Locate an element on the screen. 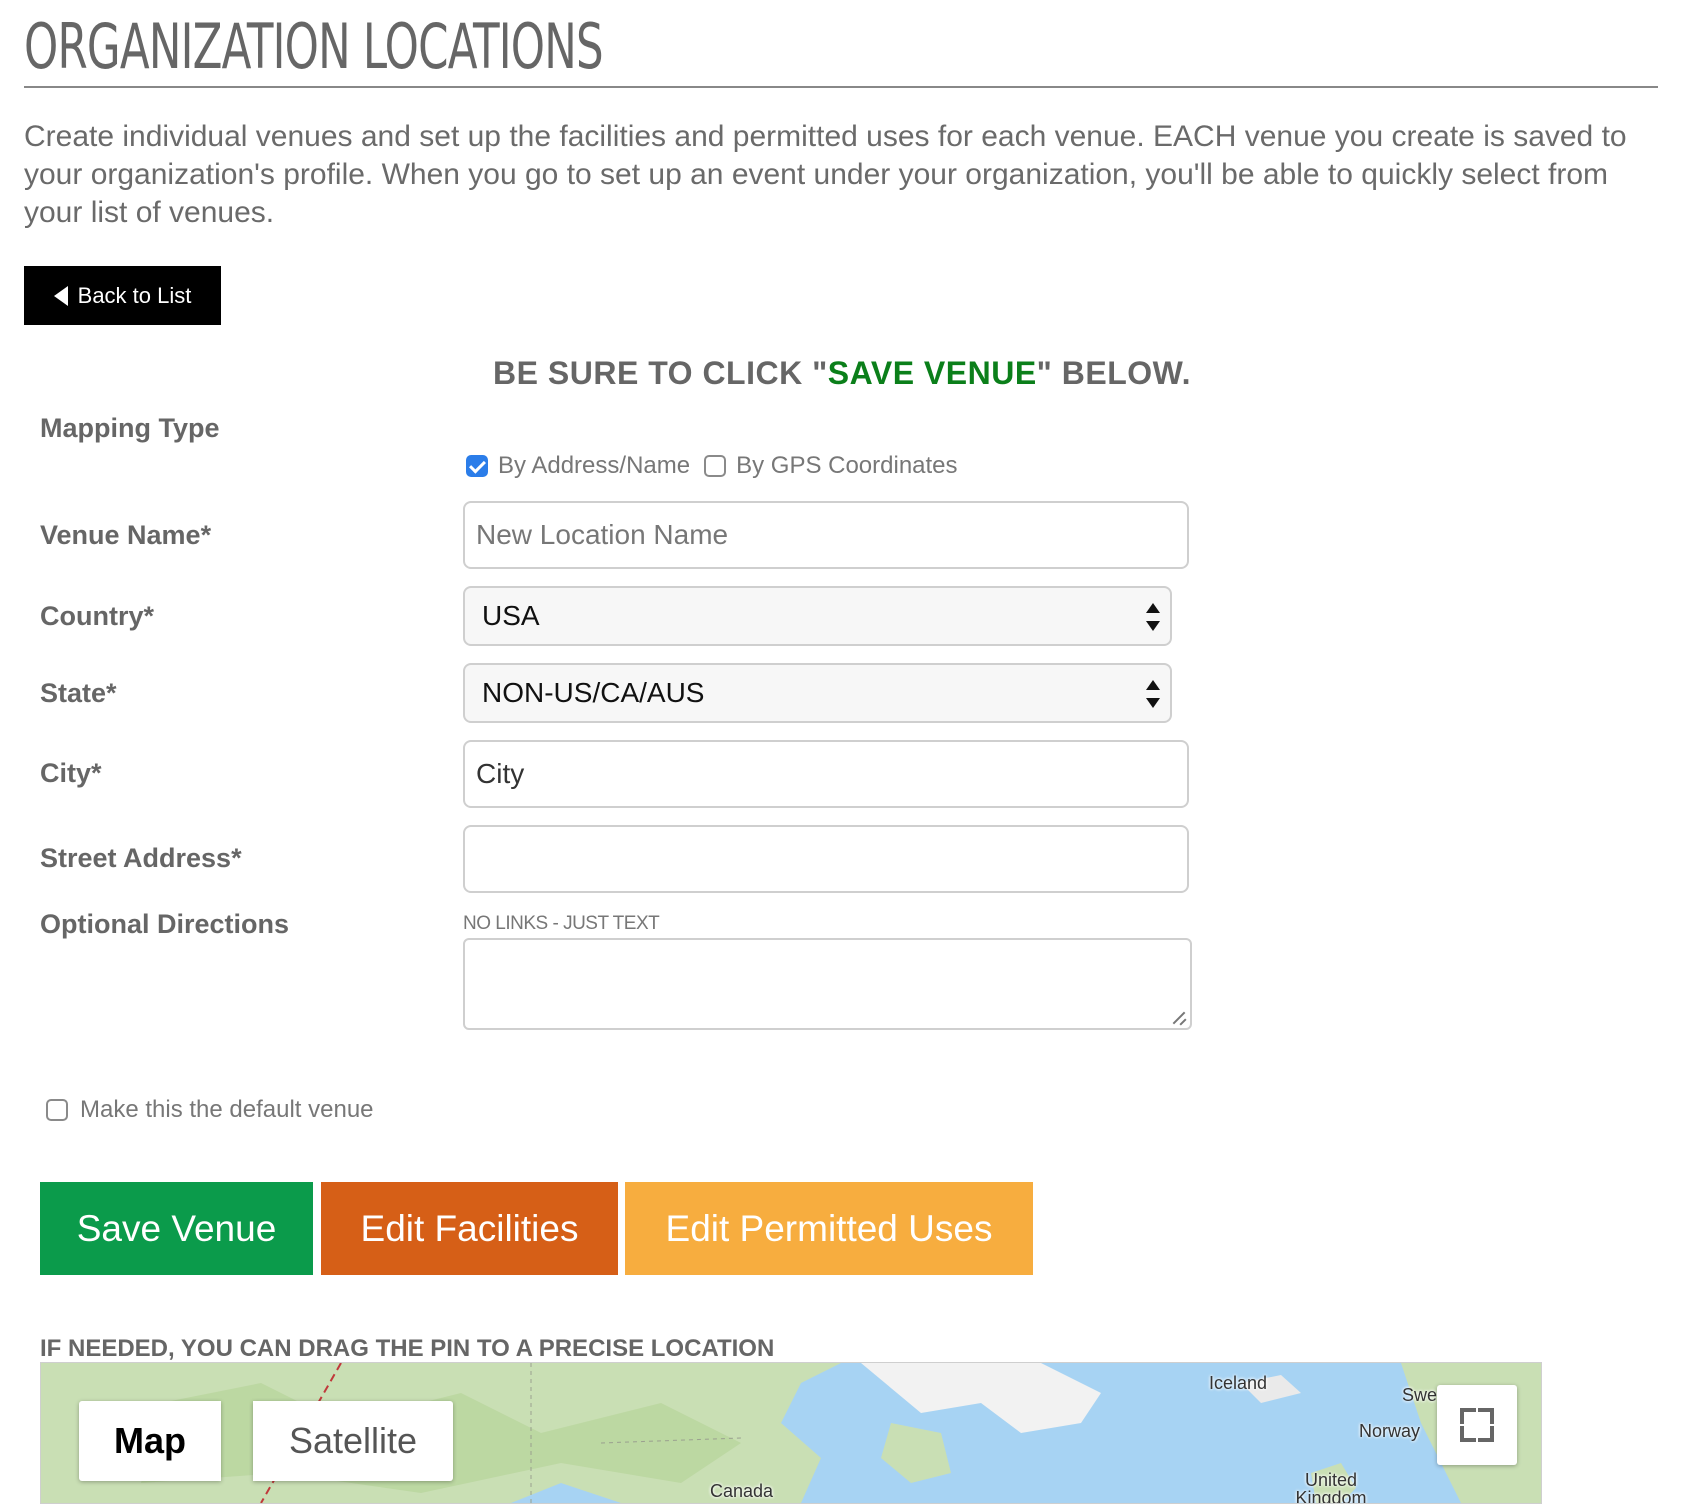 This screenshot has width=1684, height=1504. back-to-list-button: Back to List is located at coordinates (122, 295).